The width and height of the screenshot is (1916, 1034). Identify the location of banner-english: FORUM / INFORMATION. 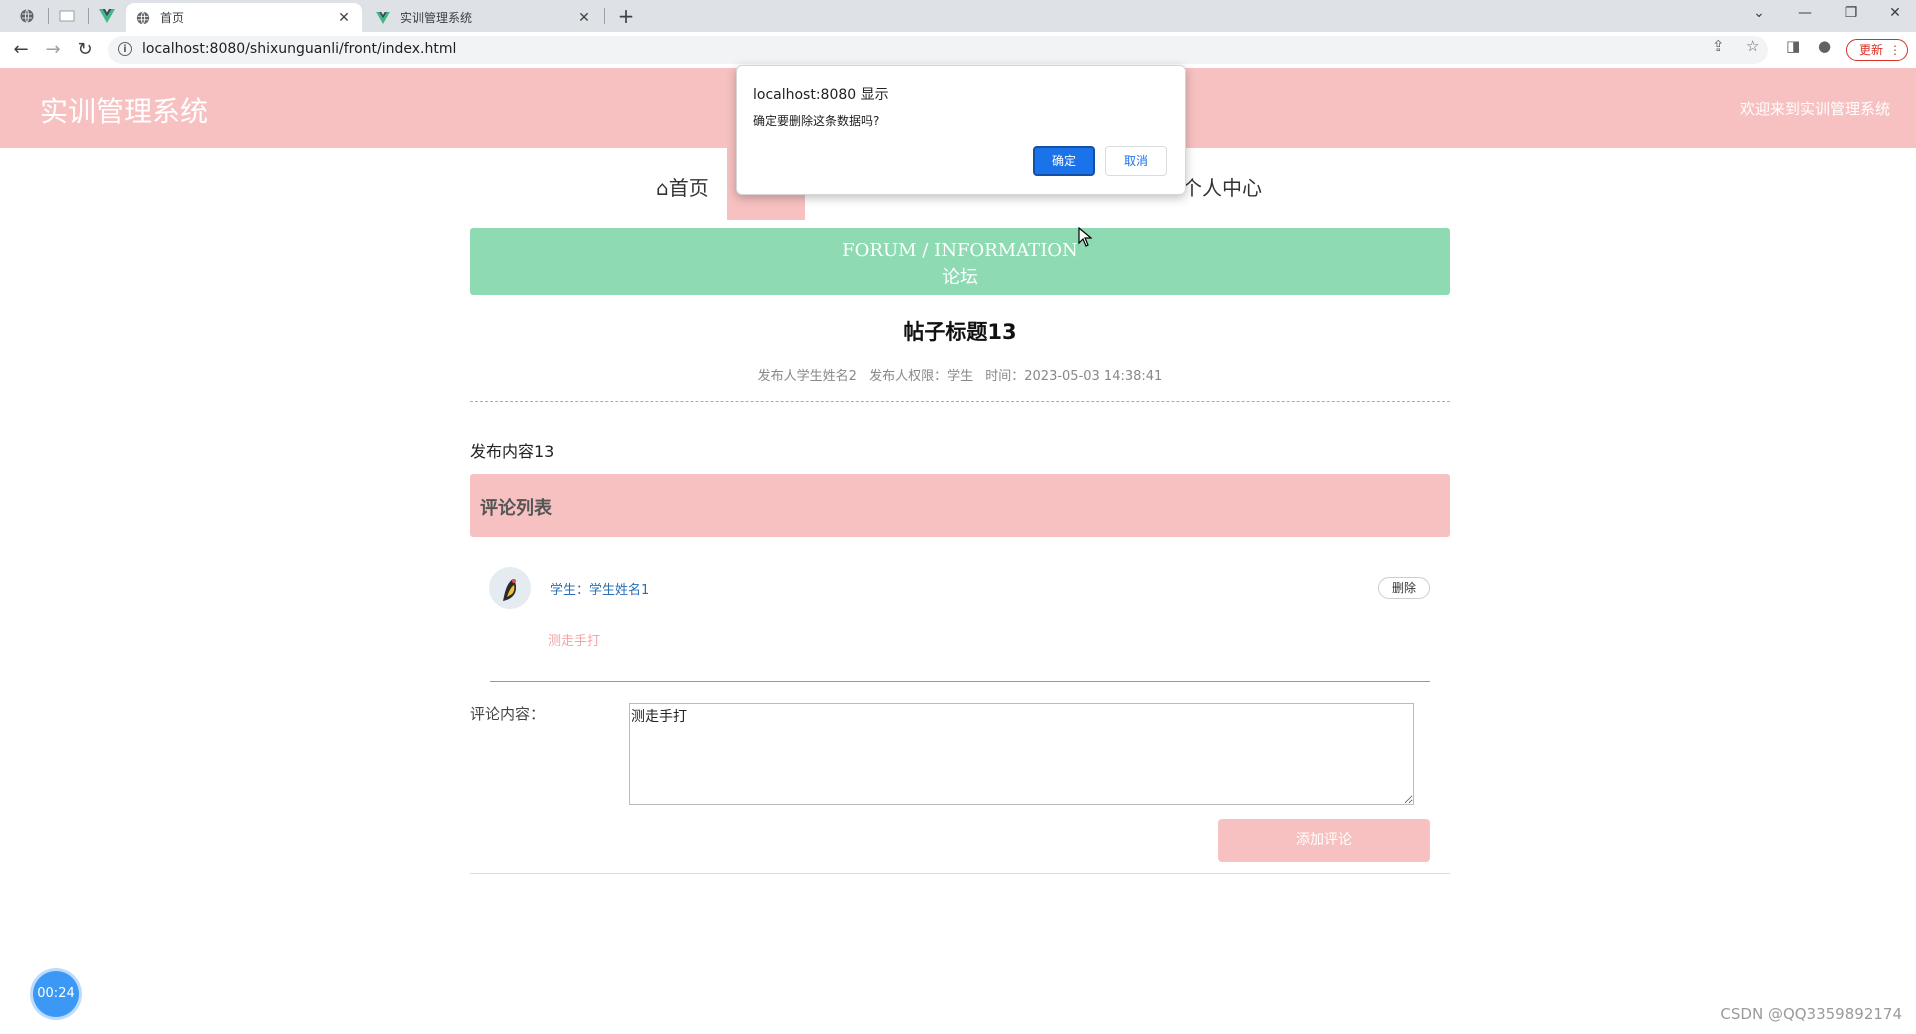
(960, 250).